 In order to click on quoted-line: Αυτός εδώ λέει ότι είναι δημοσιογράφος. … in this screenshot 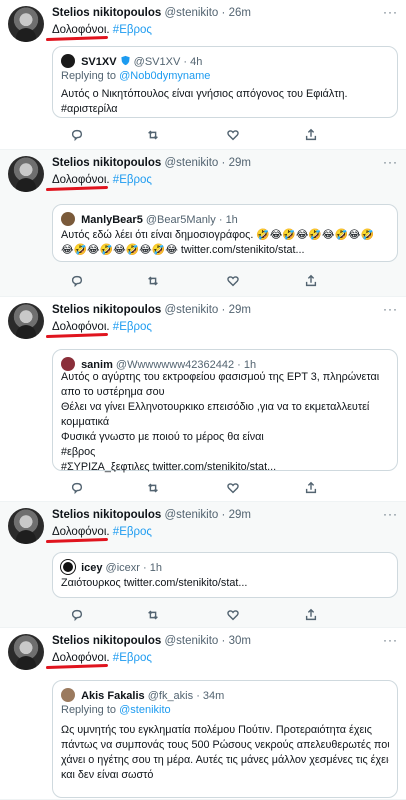, I will do `click(217, 235)`.